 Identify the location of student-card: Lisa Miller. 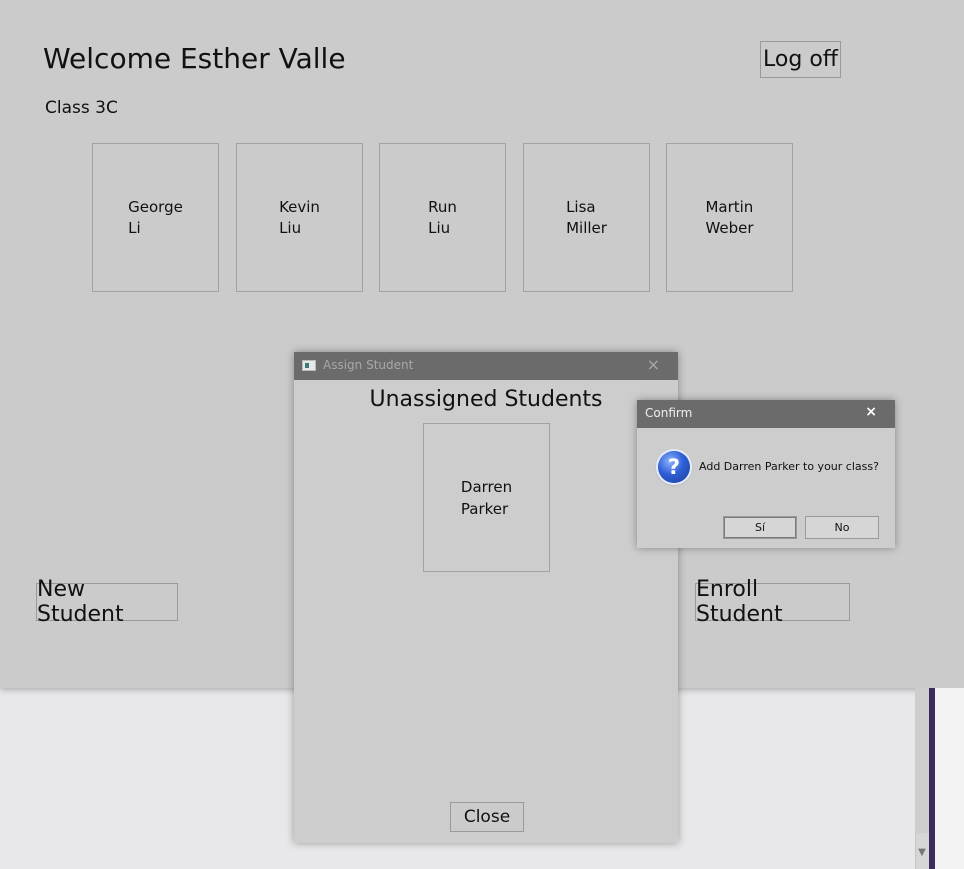
(586, 217).